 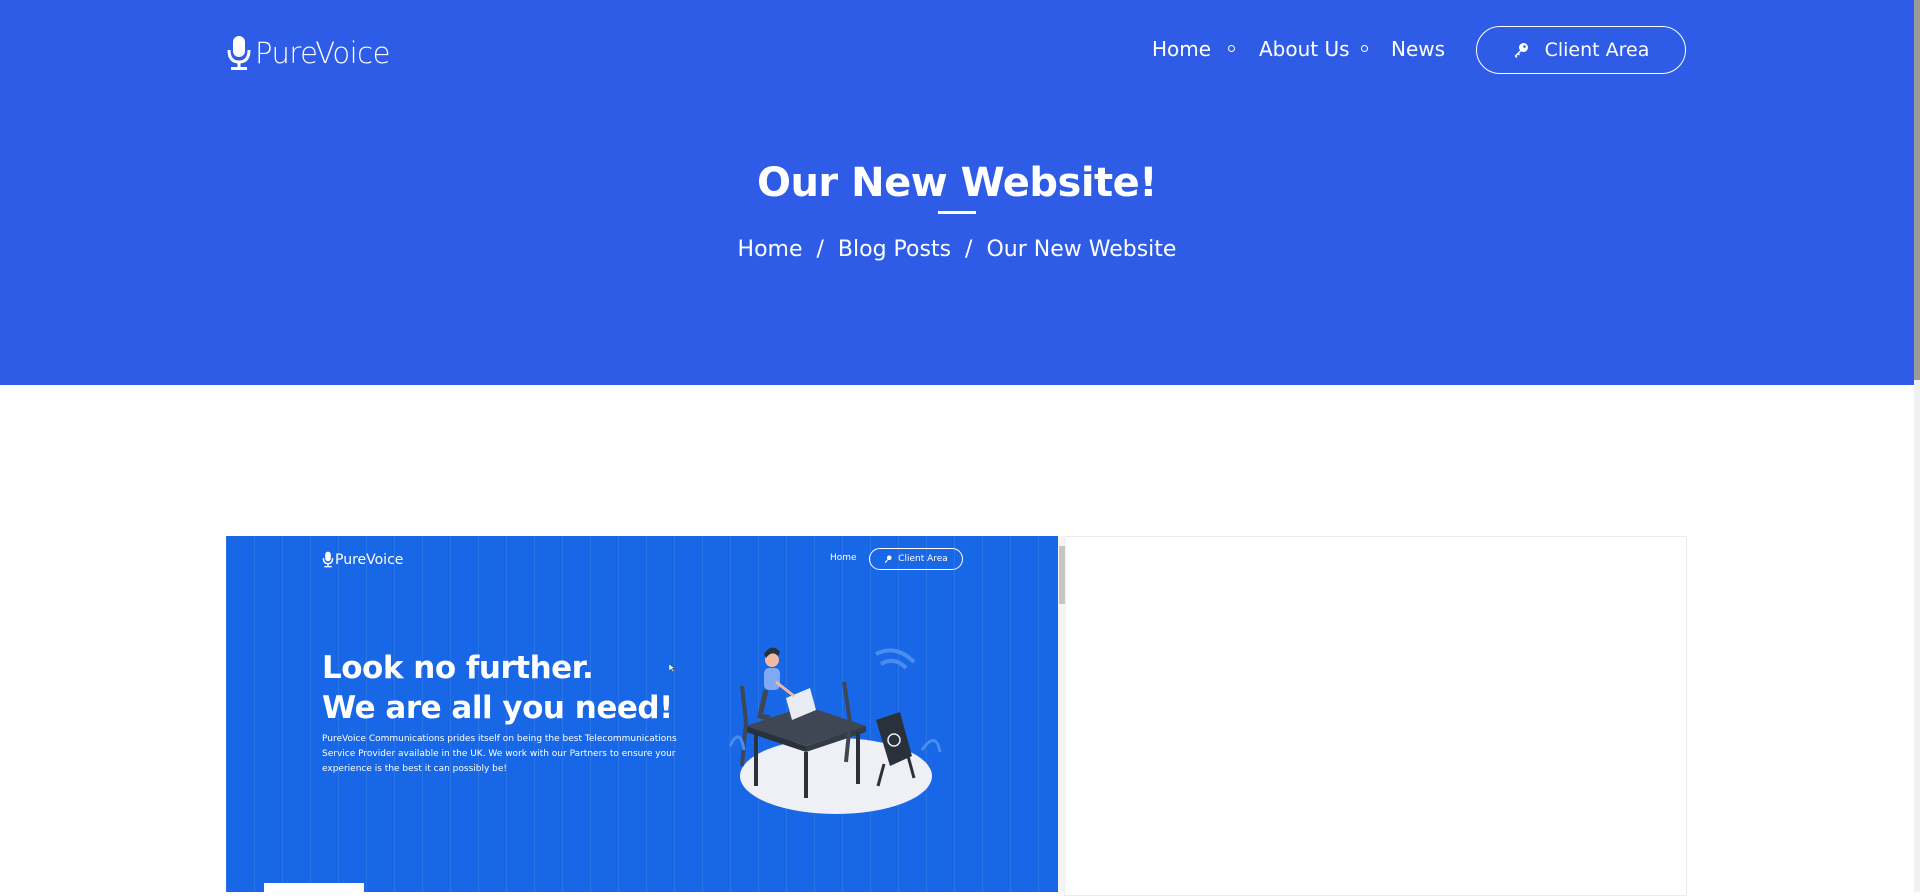 I want to click on post-content-card, so click(x=1375, y=716).